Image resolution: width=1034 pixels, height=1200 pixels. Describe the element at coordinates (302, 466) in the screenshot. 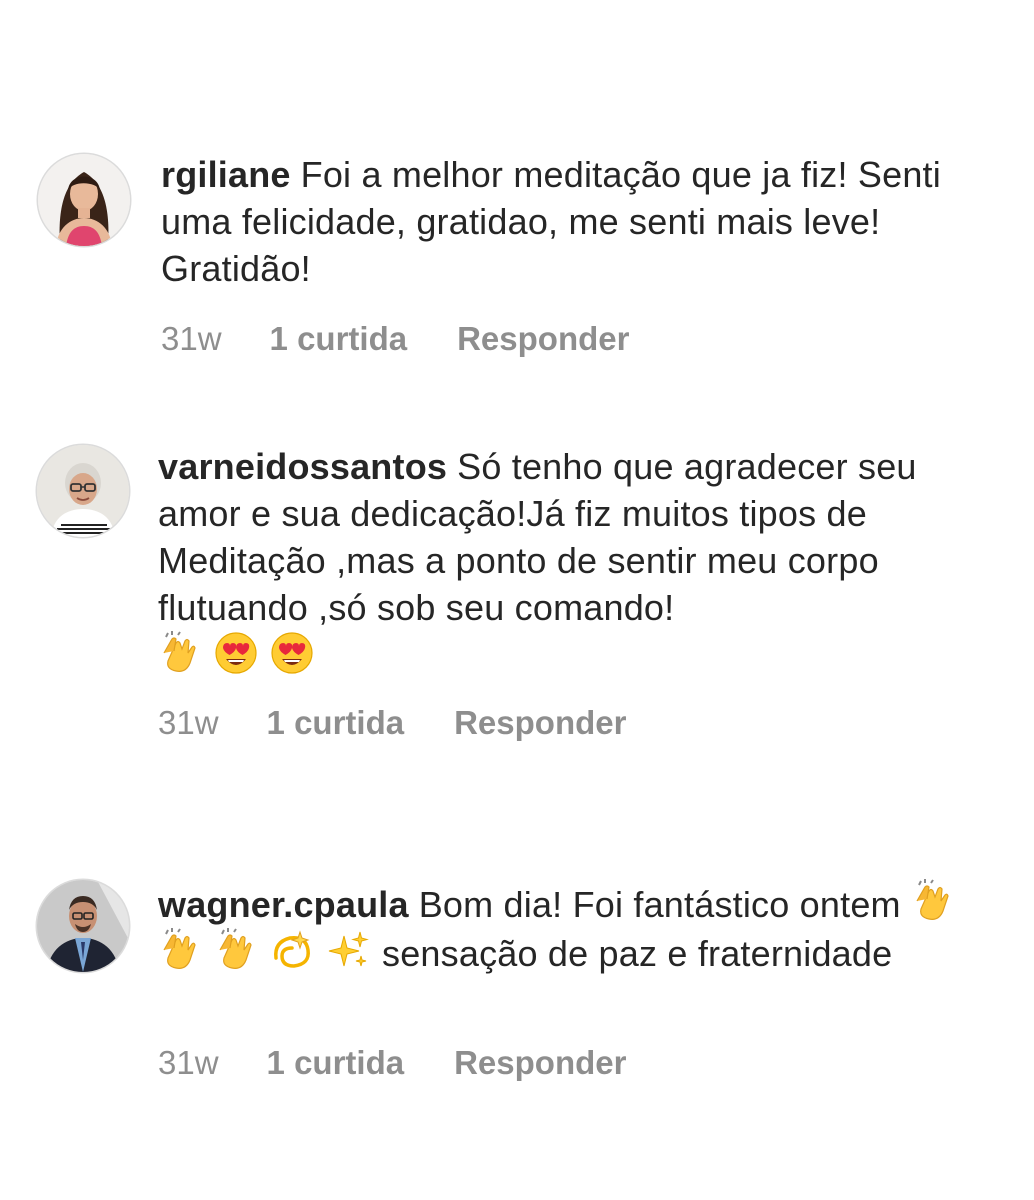

I see `comment-username: varneidossantos` at that location.